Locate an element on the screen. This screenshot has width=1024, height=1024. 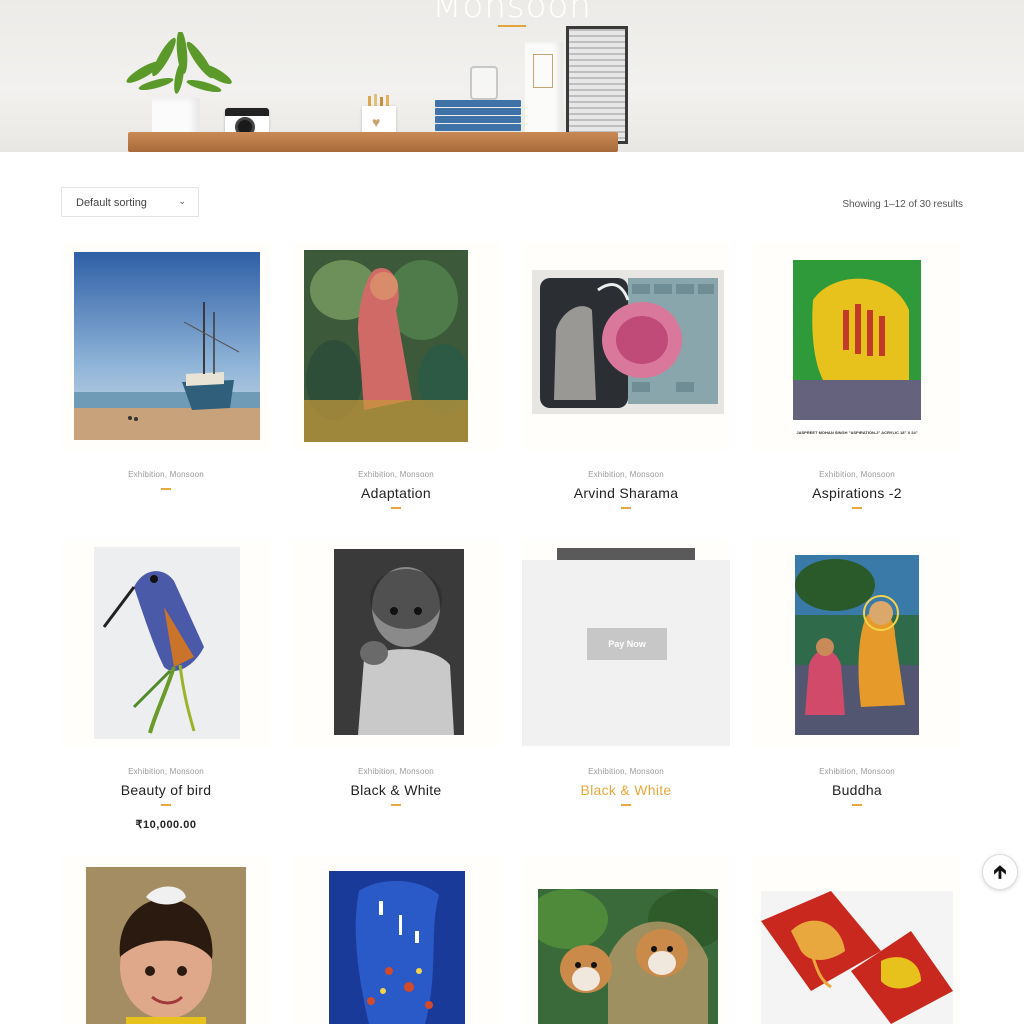
puppies-painting is located at coordinates (628, 956).